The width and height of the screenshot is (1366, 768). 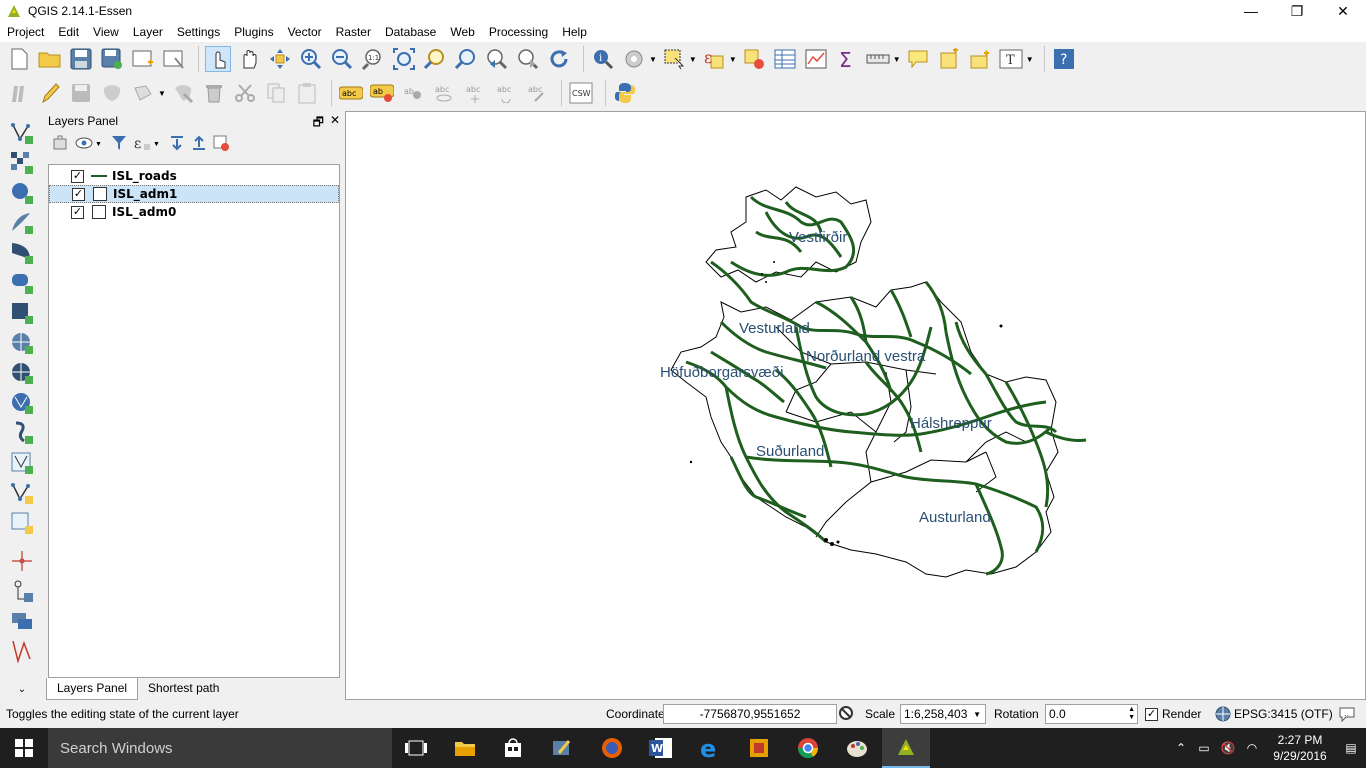 What do you see at coordinates (22, 133) in the screenshot?
I see `add-vector-layer-icon` at bounding box center [22, 133].